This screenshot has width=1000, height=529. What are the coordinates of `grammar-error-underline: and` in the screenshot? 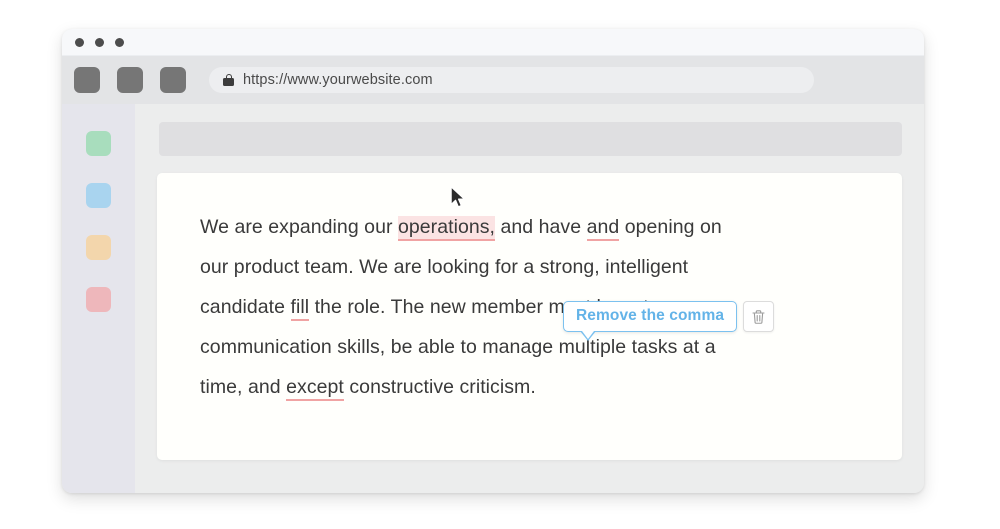 It's located at (603, 228).